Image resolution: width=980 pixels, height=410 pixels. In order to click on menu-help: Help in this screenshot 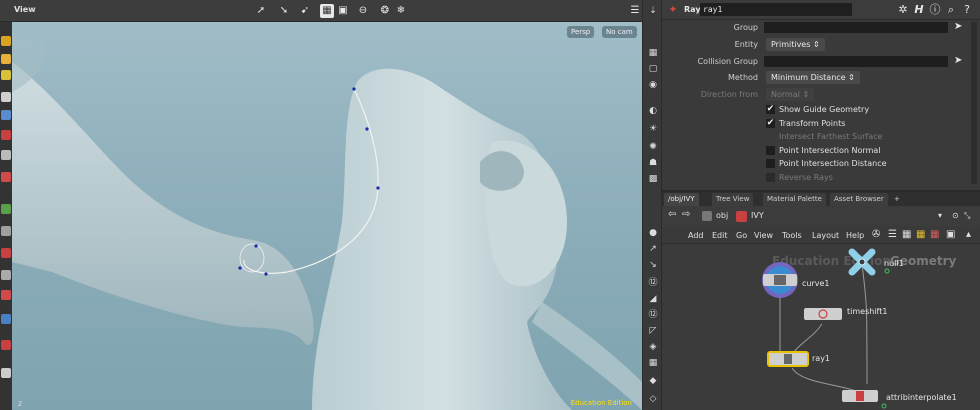, I will do `click(855, 235)`.